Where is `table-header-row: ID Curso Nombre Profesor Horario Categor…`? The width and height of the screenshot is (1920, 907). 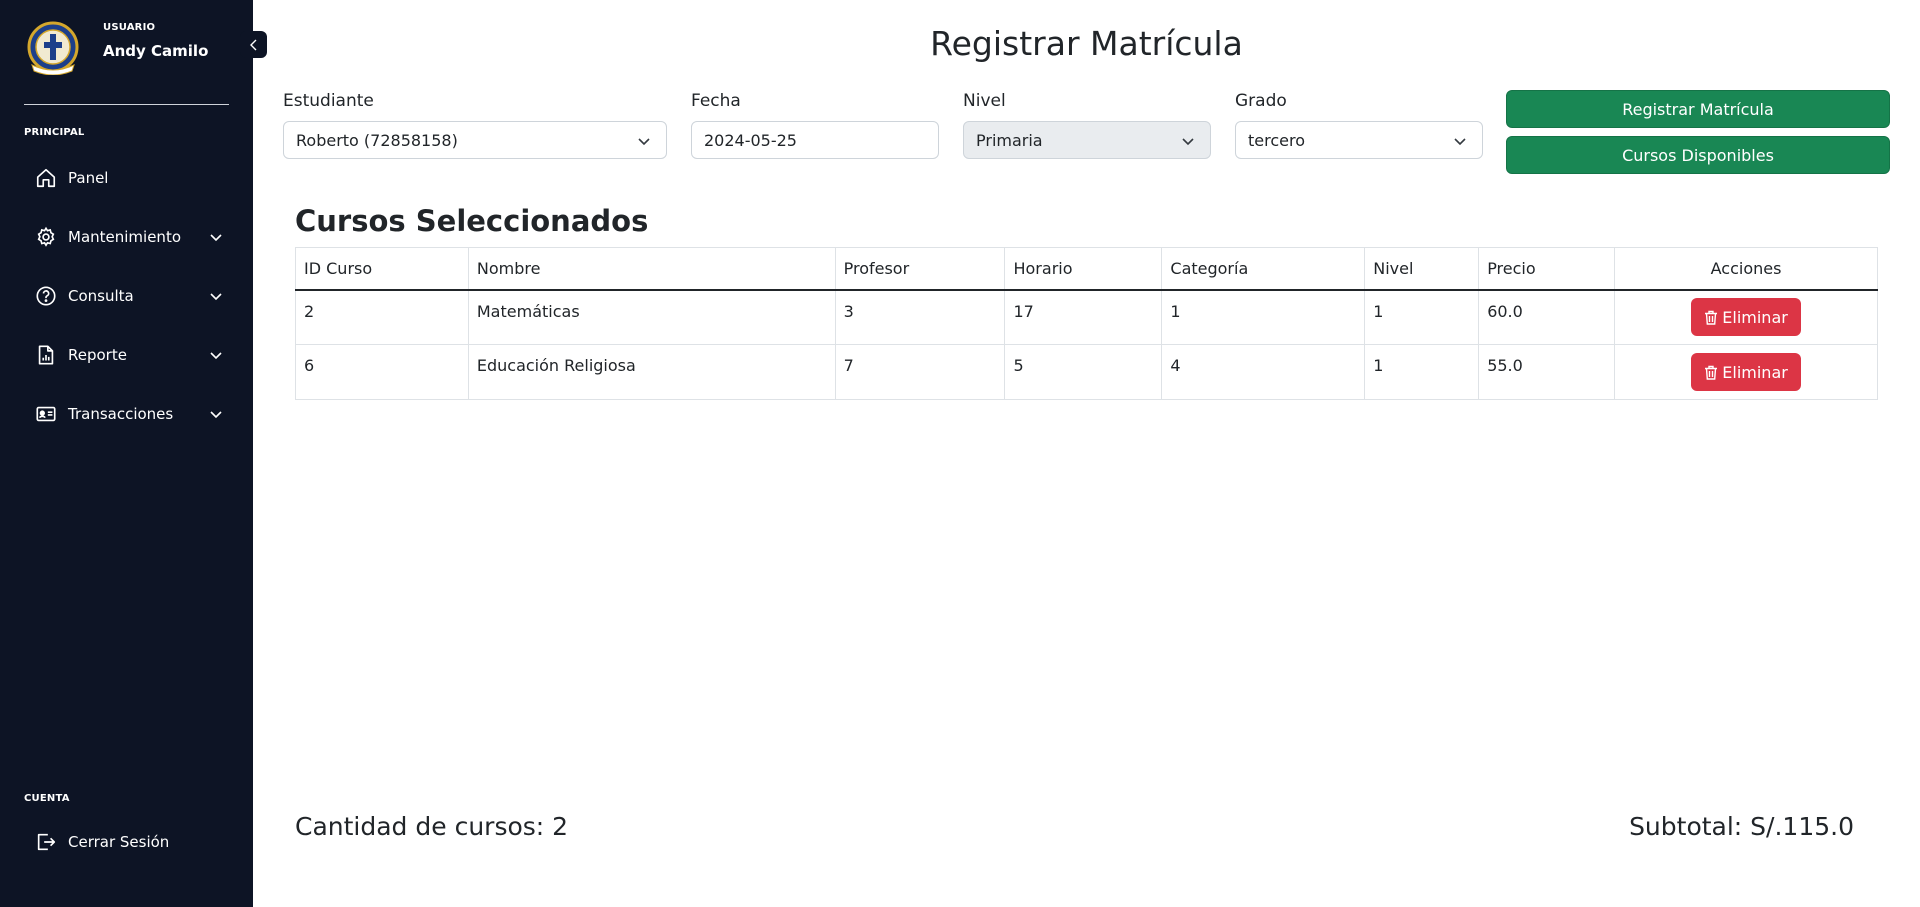 table-header-row: ID Curso Nombre Profesor Horario Categor… is located at coordinates (1086, 269).